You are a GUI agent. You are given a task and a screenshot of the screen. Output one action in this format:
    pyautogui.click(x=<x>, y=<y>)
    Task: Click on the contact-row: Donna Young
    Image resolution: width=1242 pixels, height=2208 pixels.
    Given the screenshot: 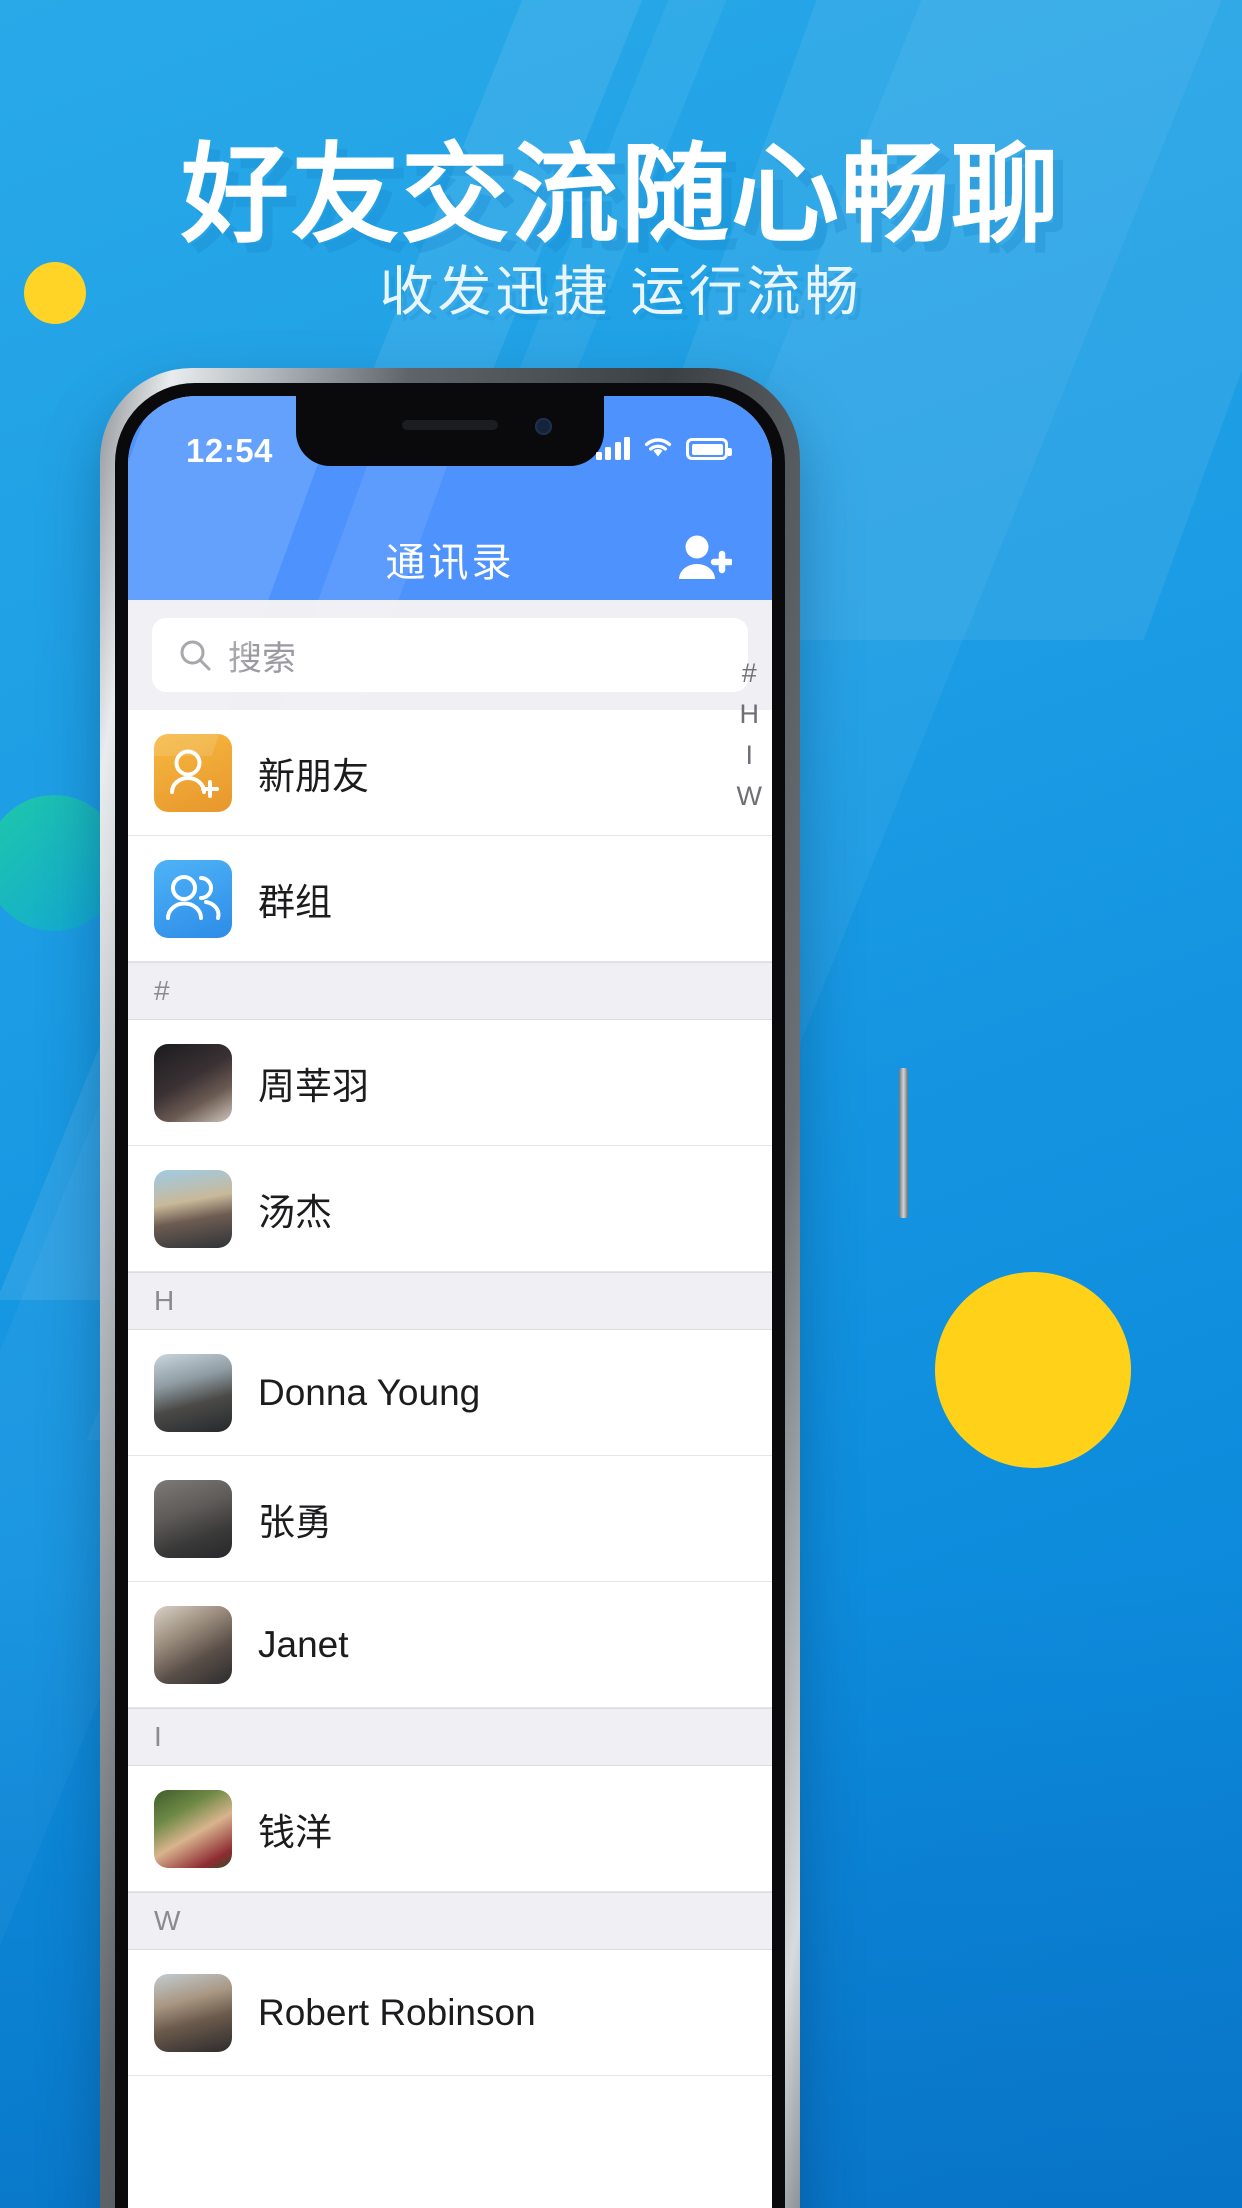 What is the action you would take?
    pyautogui.click(x=450, y=1393)
    